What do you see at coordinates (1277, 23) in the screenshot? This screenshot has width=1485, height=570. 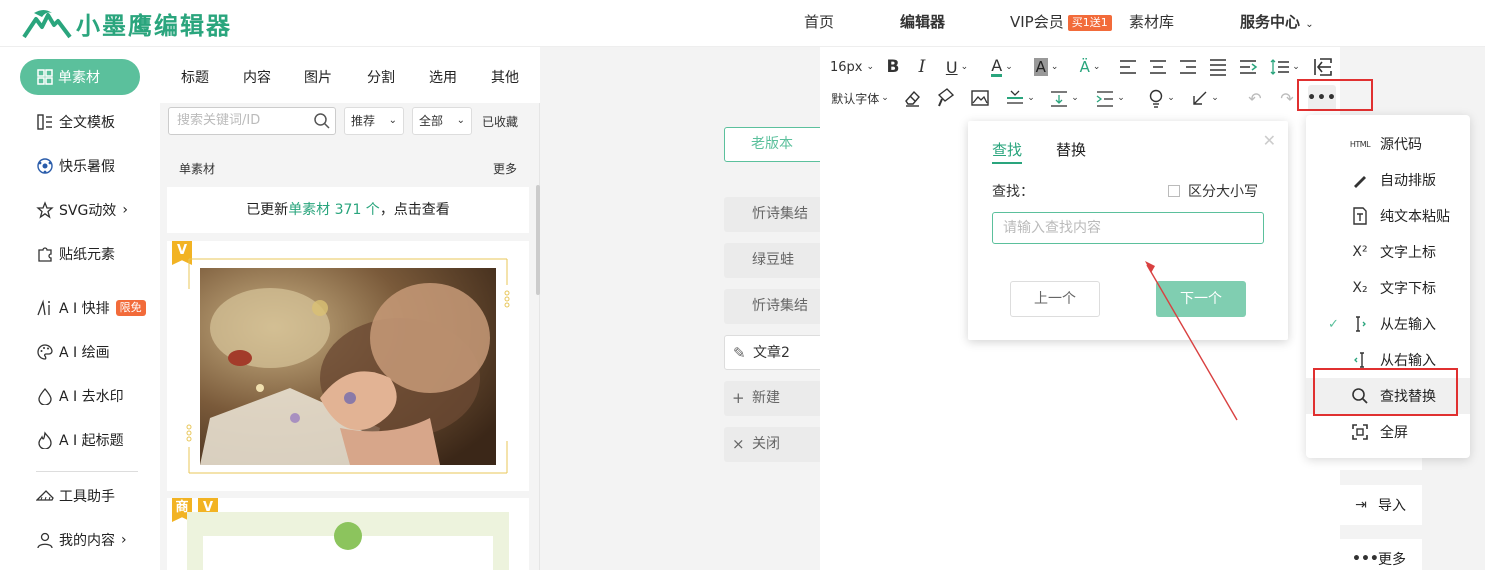 I see `nav-service: 服务中心 ⌄` at bounding box center [1277, 23].